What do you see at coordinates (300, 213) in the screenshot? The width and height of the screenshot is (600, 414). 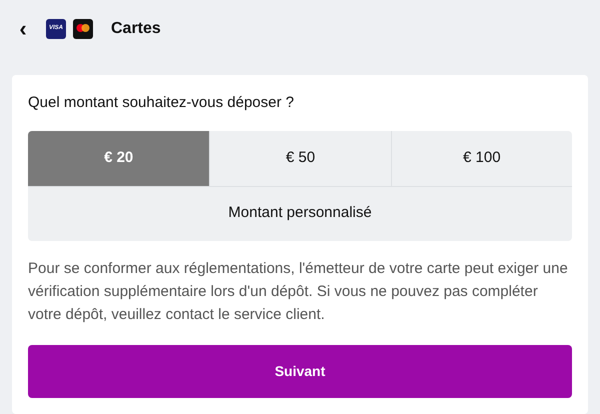 I see `custom-amount-option: Montant personnalisé` at bounding box center [300, 213].